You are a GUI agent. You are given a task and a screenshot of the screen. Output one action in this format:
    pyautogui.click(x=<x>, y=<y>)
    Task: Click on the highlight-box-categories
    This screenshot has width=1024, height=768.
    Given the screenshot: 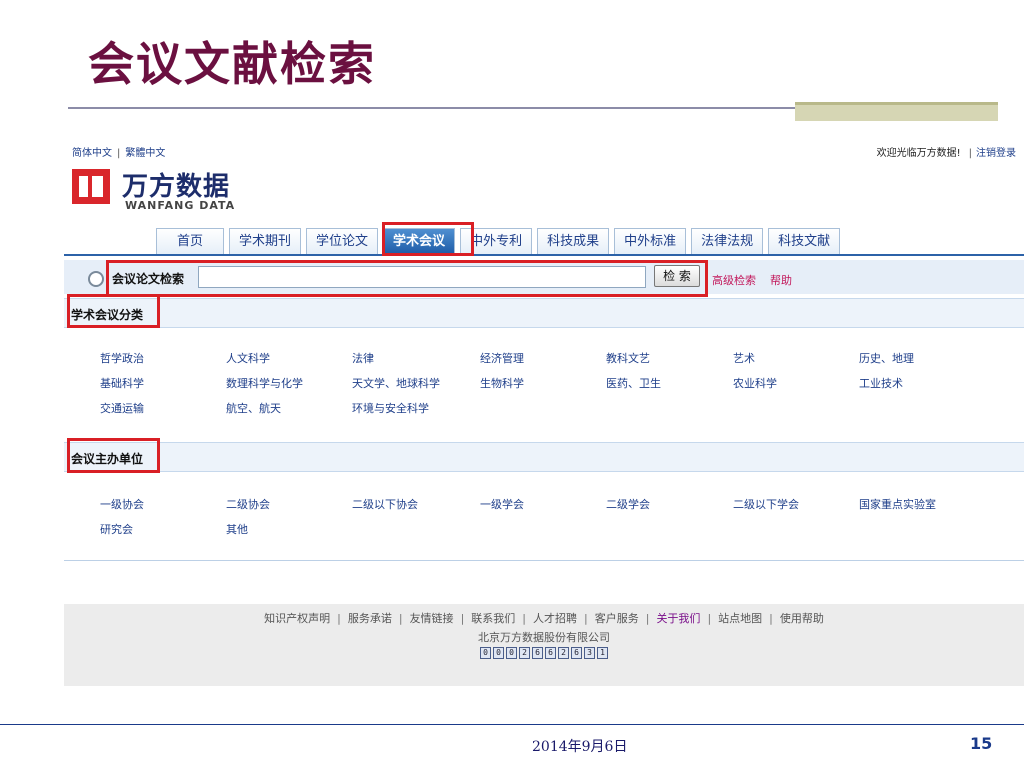 What is the action you would take?
    pyautogui.click(x=113, y=311)
    